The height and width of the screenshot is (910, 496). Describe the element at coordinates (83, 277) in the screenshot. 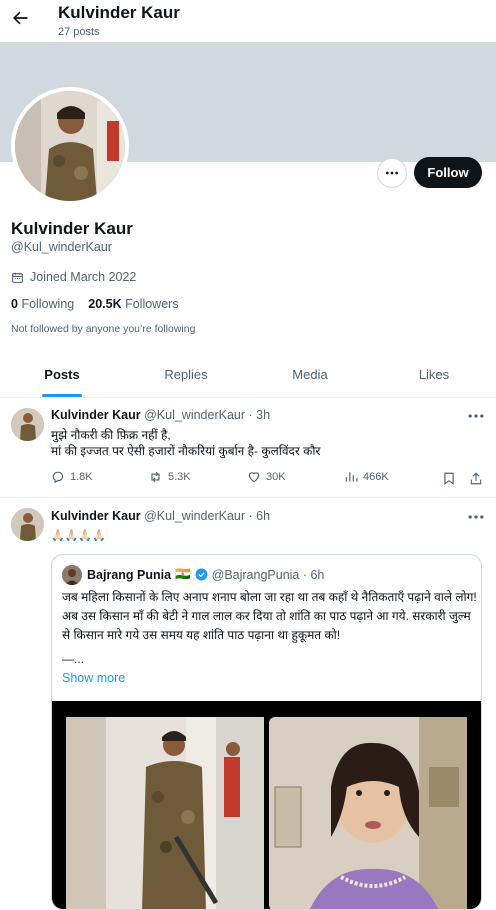

I see `joined-text: Joined March 2022` at that location.